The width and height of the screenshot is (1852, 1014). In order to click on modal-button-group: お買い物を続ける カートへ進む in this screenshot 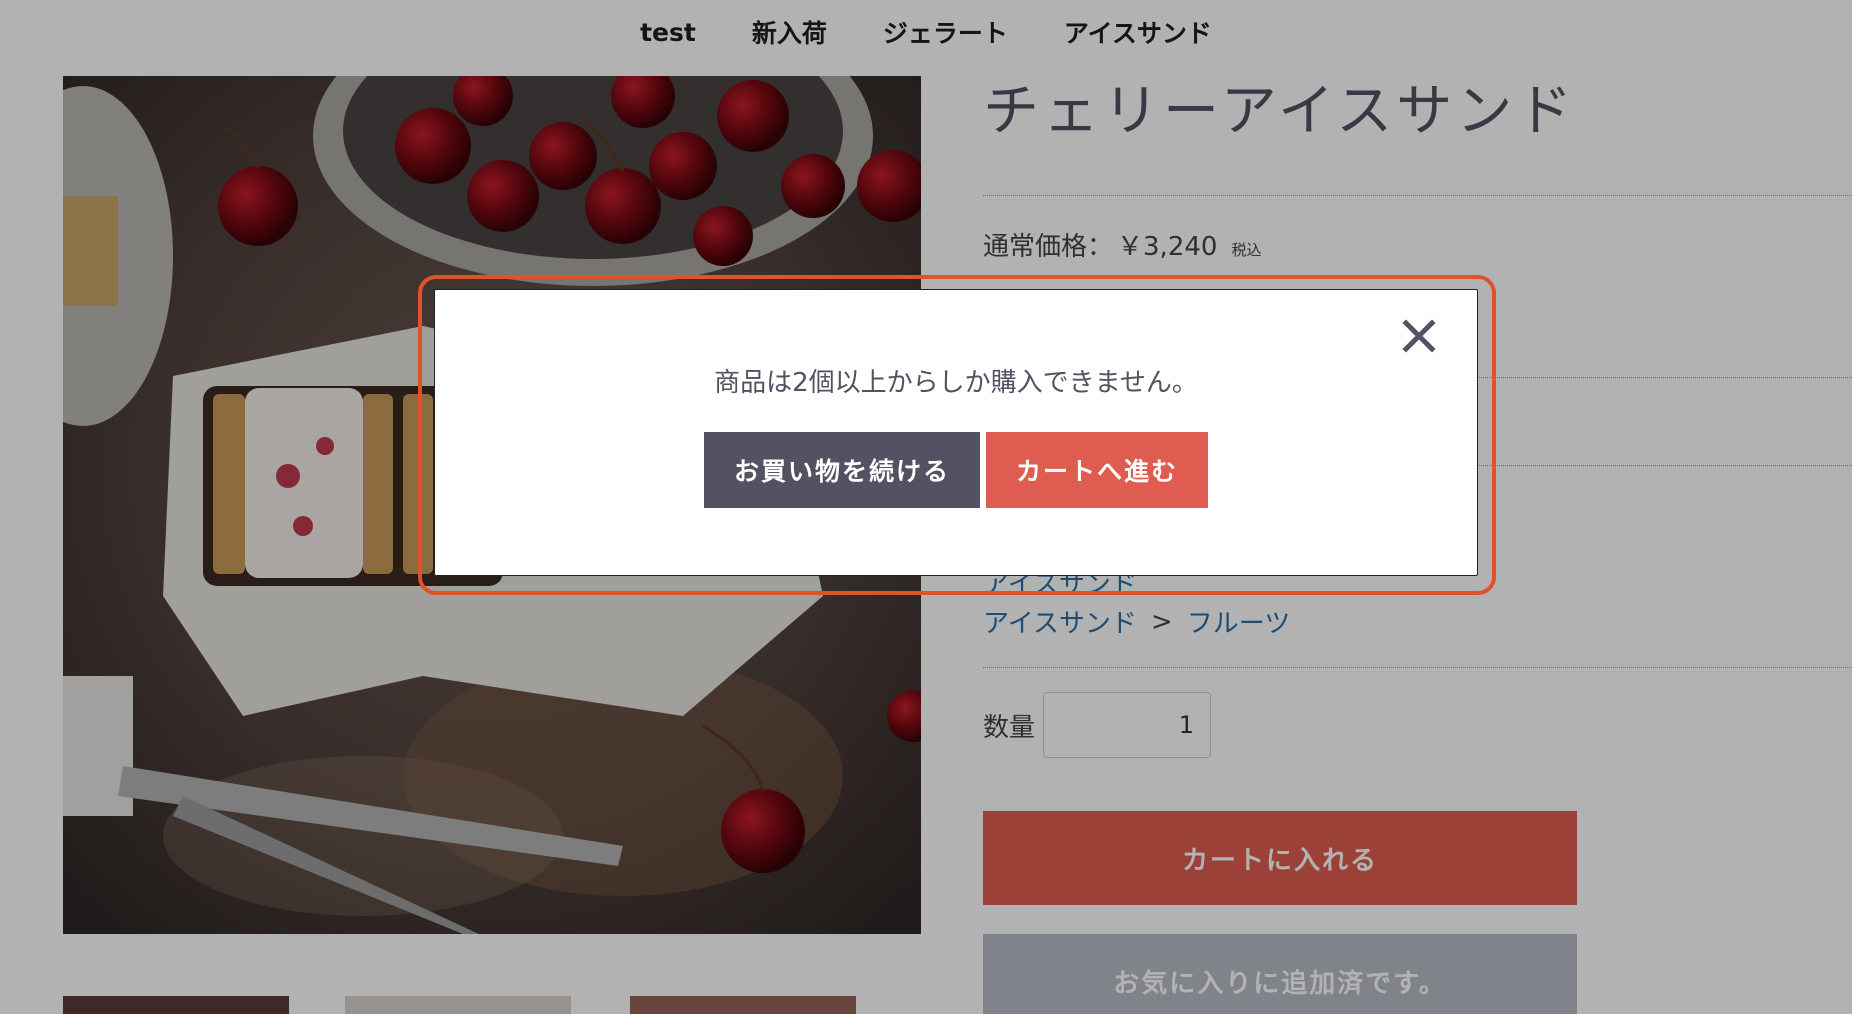, I will do `click(956, 470)`.